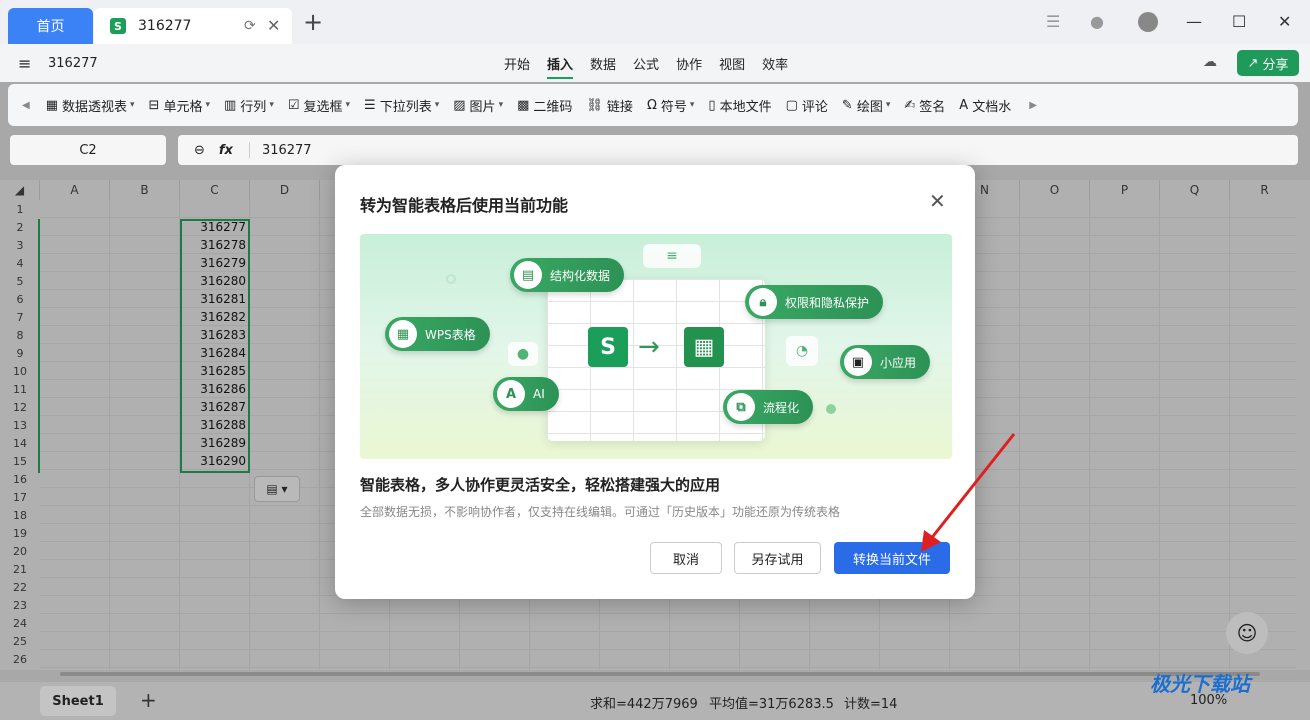 Image resolution: width=1310 pixels, height=720 pixels. Describe the element at coordinates (20, 209) in the screenshot. I see `row-header: 1` at that location.